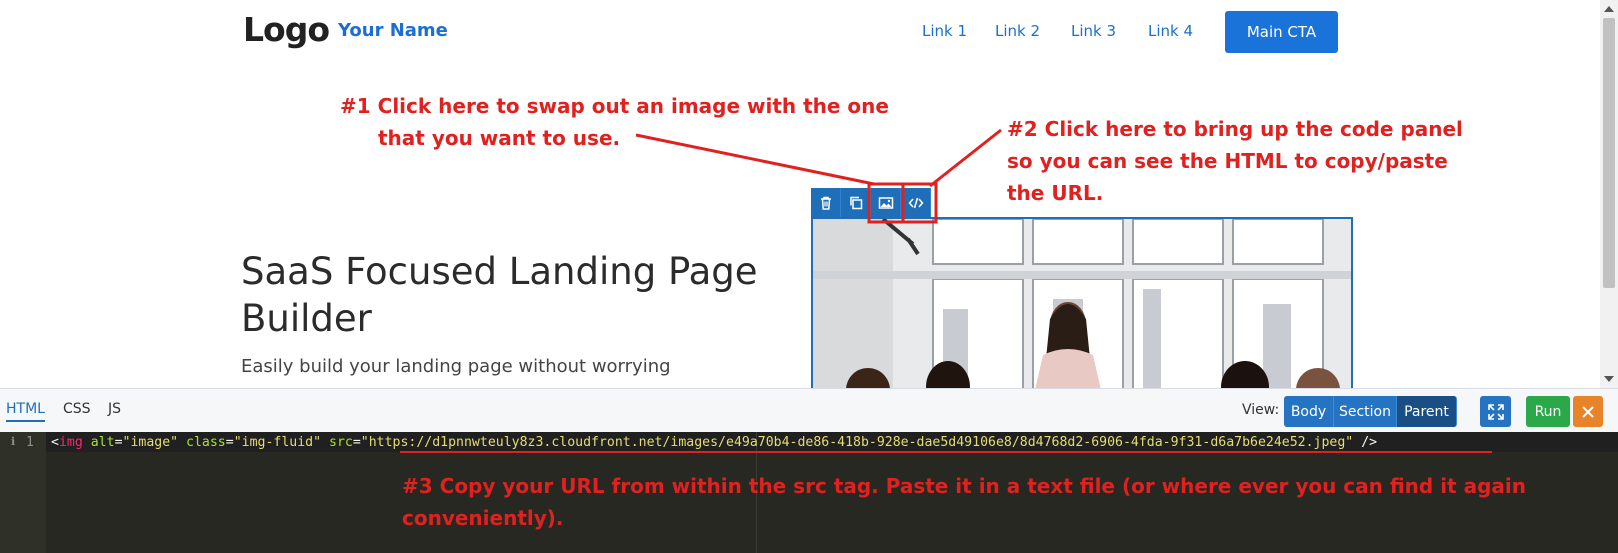 The image size is (1618, 553). Describe the element at coordinates (1093, 31) in the screenshot. I see `nav-link-3: Link 3` at that location.